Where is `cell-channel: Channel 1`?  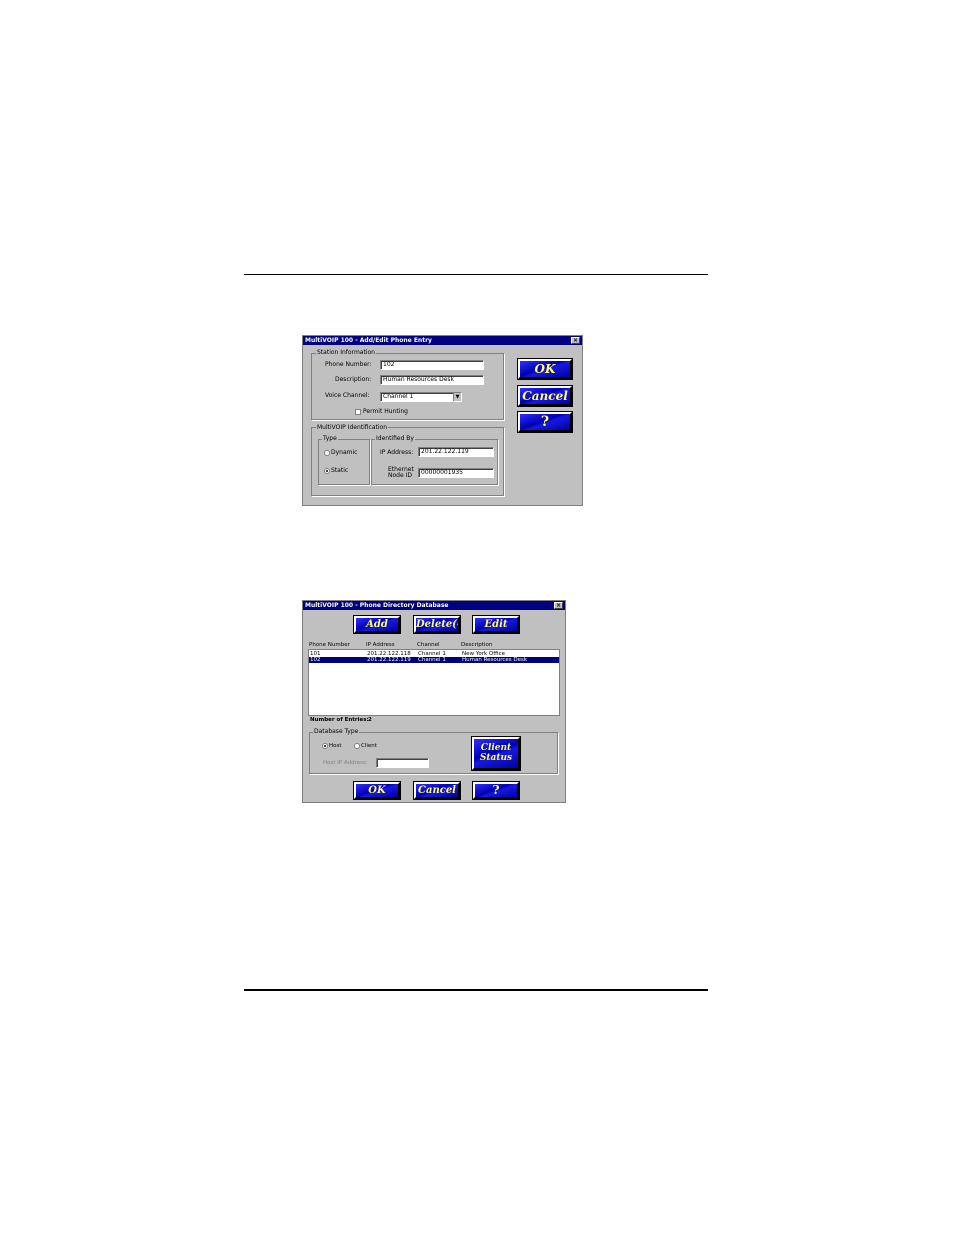
cell-channel: Channel 1 is located at coordinates (432, 660).